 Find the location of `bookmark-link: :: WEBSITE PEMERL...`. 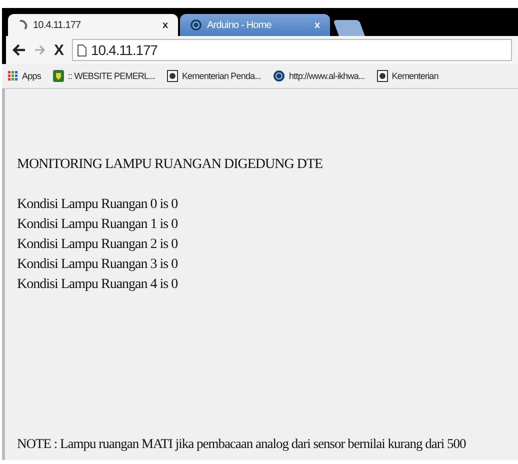

bookmark-link: :: WEBSITE PEMERL... is located at coordinates (103, 76).